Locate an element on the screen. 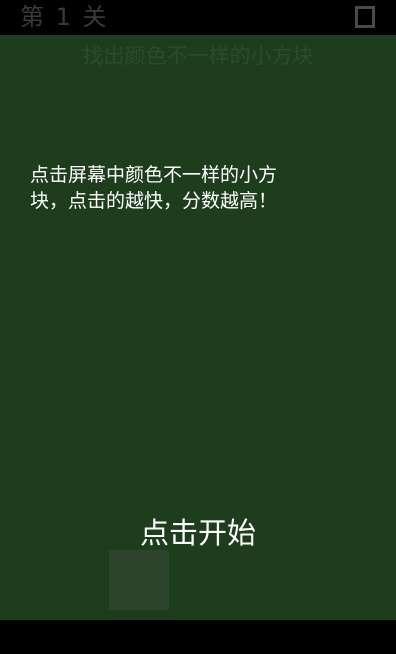 The height and width of the screenshot is (654, 396). instructions-text: 点击屏幕中颜色不一样的小方 块，点击的越快，分数越高！ is located at coordinates (154, 188).